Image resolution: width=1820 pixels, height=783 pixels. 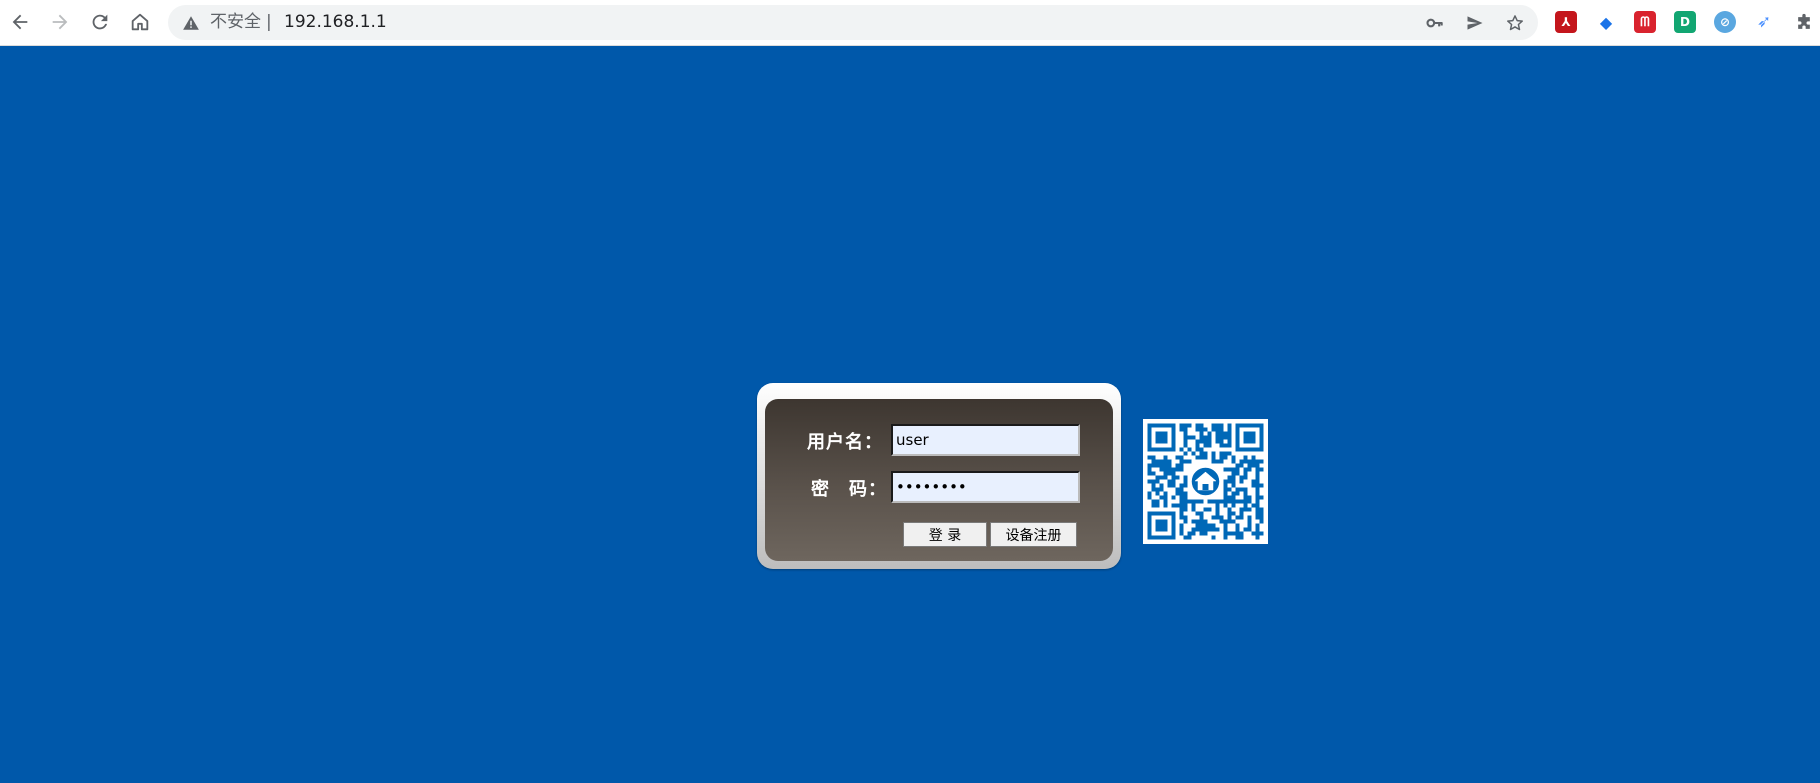 I want to click on url-text: 192.168.1.1, so click(x=335, y=22).